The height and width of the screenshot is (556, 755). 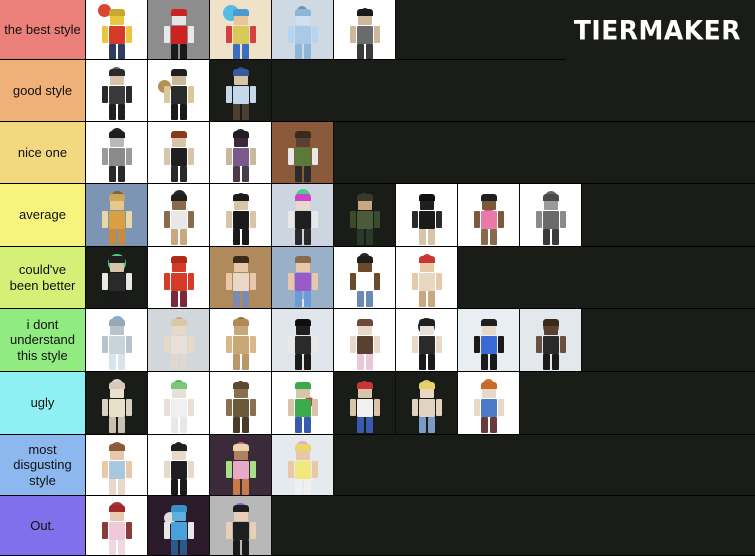 I want to click on roblox-avatar-white-tee-red-cap, so click(x=365, y=406).